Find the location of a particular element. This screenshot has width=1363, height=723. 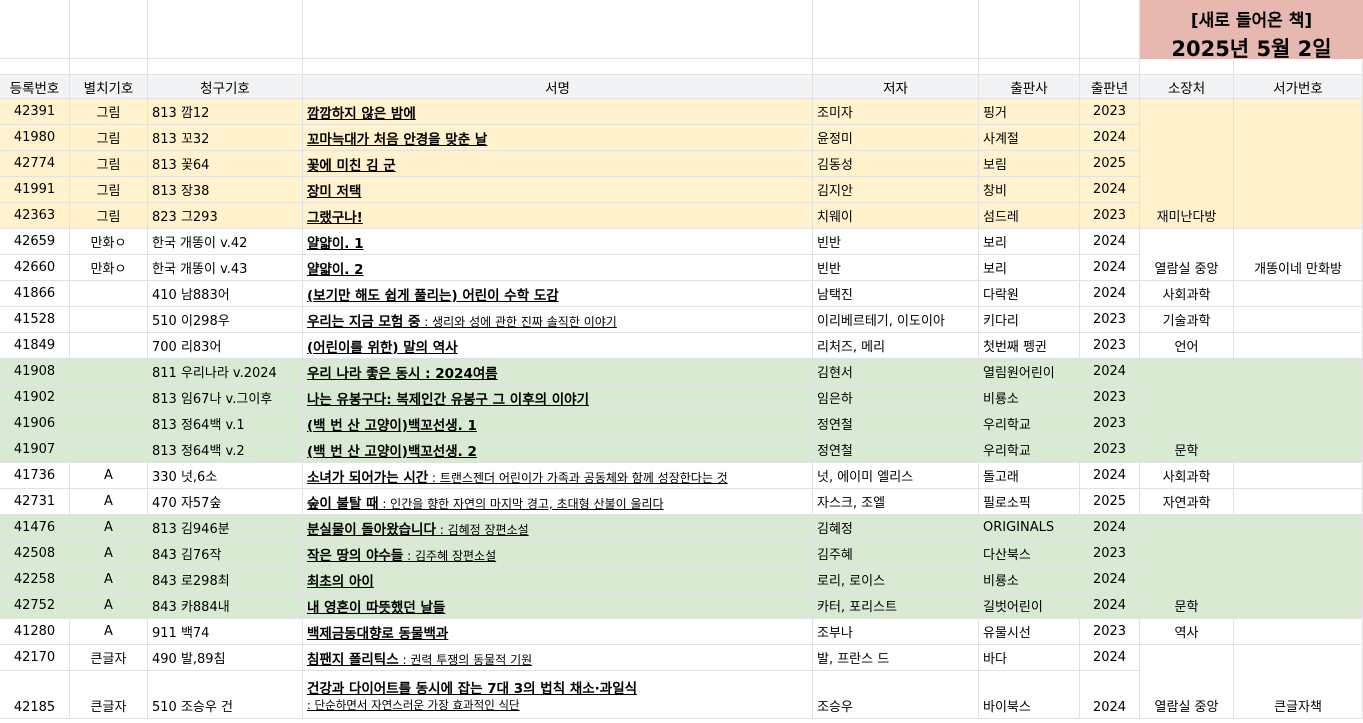

cell-book-title: (어린이를 위한) 말의 역사 is located at coordinates (558, 346).